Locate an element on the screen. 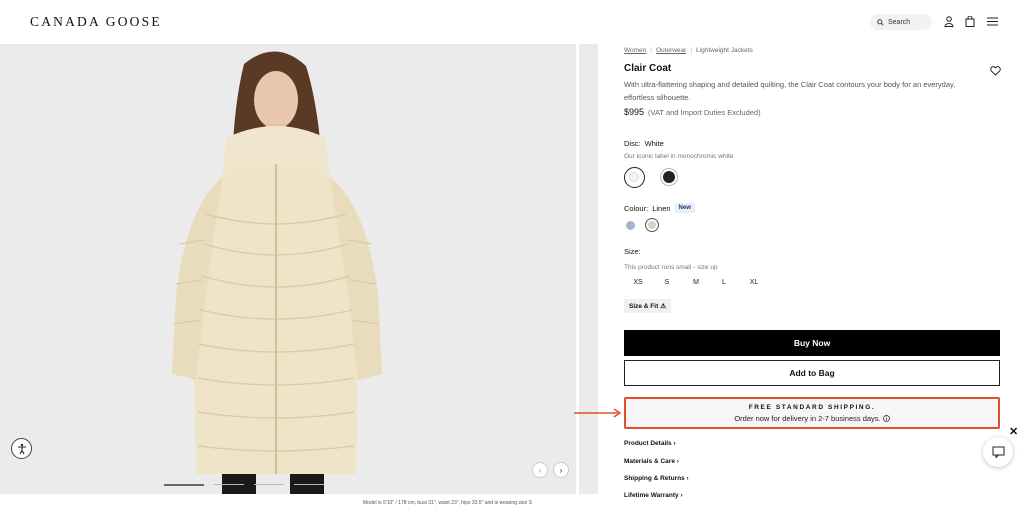 This screenshot has width=1024, height=506. buy-now-button: Buy Now is located at coordinates (812, 343).